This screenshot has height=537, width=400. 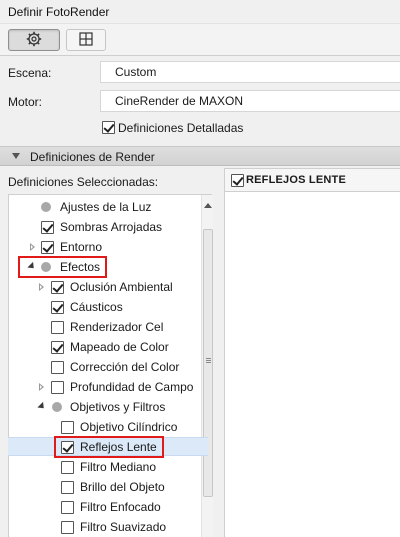 What do you see at coordinates (250, 72) in the screenshot?
I see `escena-field: Custom` at bounding box center [250, 72].